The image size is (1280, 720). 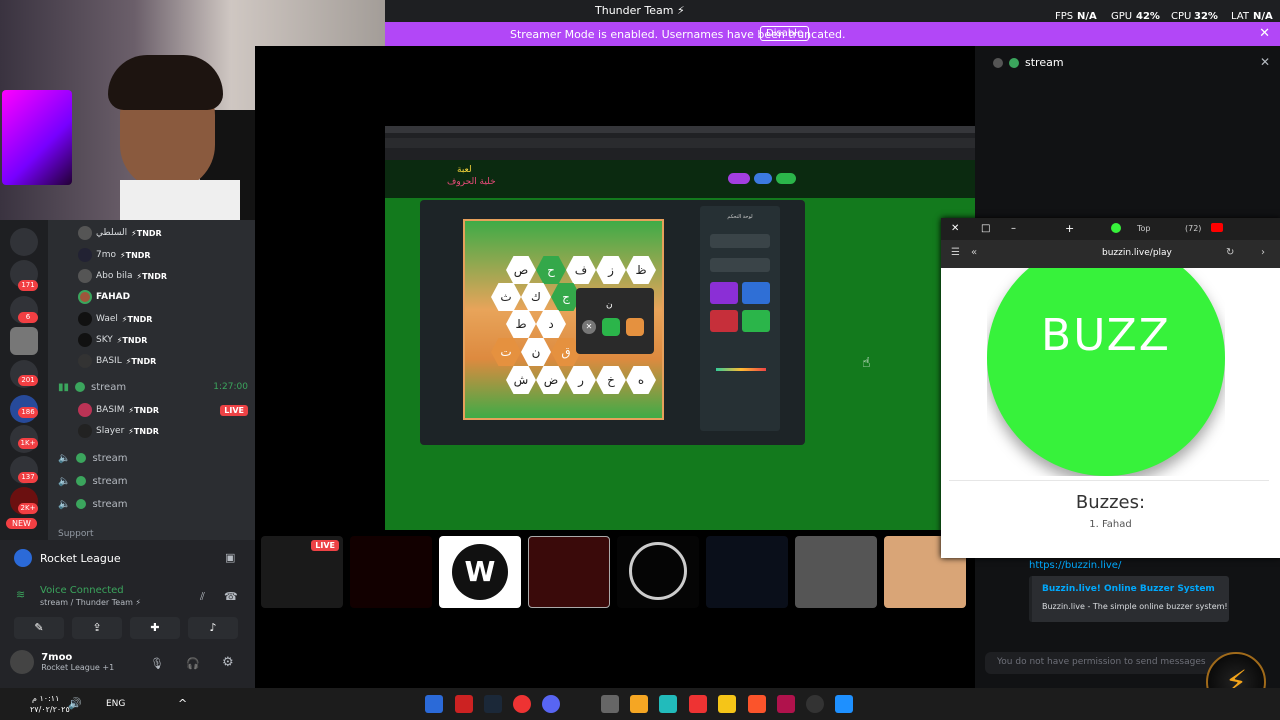 What do you see at coordinates (641, 270) in the screenshot?
I see `hex-cell: ظ` at bounding box center [641, 270].